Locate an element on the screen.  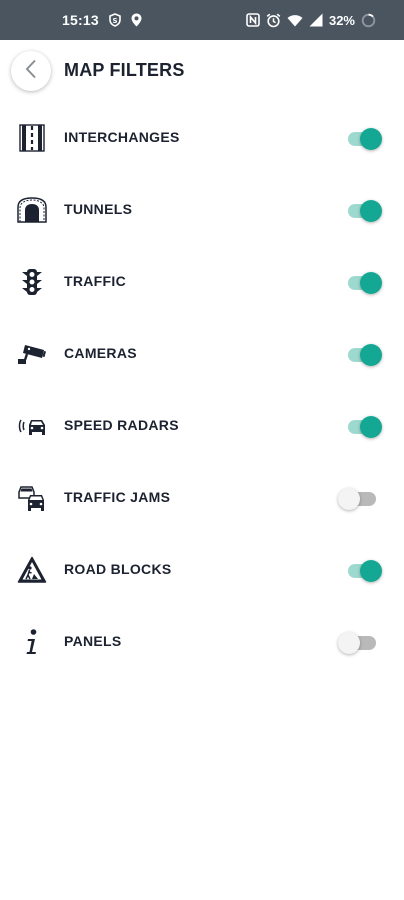
app-header: MAP FILTERS is located at coordinates (202, 72).